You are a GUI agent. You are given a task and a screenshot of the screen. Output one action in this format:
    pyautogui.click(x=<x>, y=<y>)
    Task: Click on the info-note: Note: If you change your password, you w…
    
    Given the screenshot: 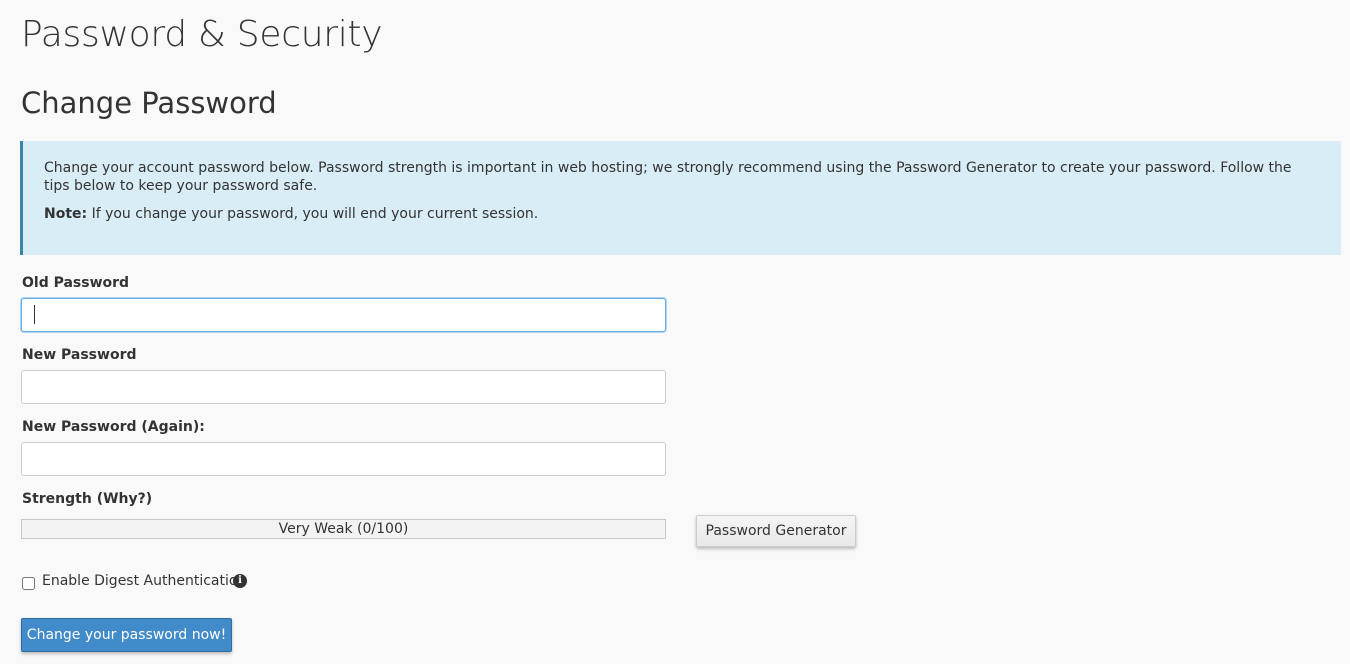 What is the action you would take?
    pyautogui.click(x=672, y=214)
    